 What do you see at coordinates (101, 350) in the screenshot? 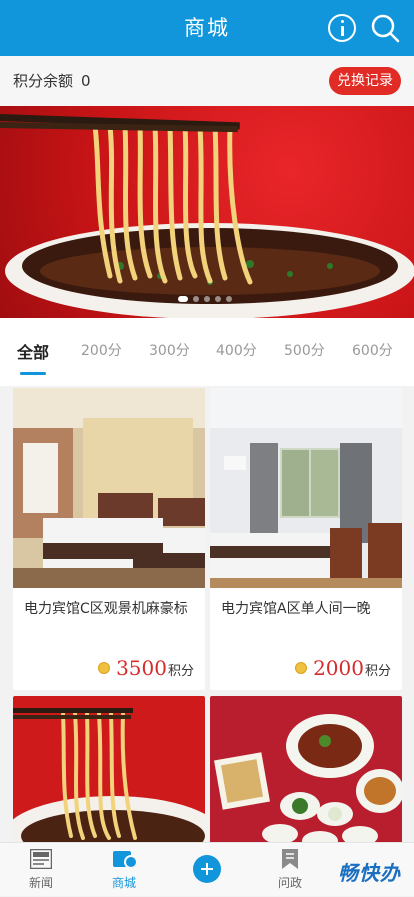
I see `tab-200: 200分` at bounding box center [101, 350].